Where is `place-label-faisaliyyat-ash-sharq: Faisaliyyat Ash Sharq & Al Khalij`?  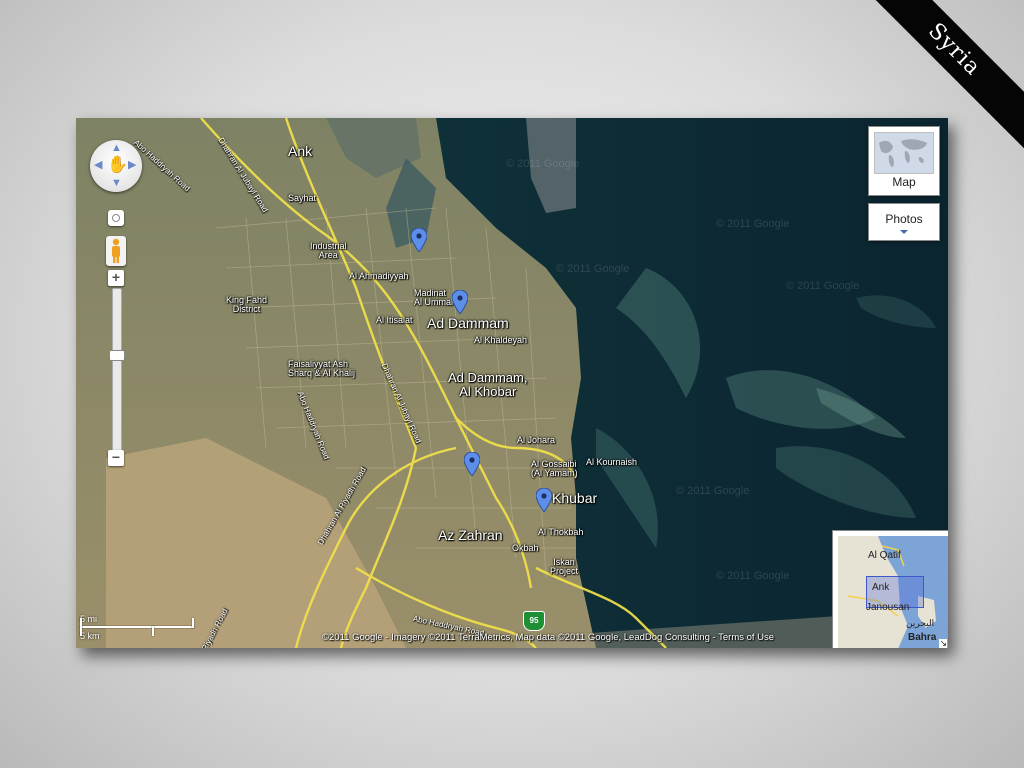
place-label-faisaliyyat-ash-sharq: Faisaliyyat Ash Sharq & Al Khalij is located at coordinates (322, 369).